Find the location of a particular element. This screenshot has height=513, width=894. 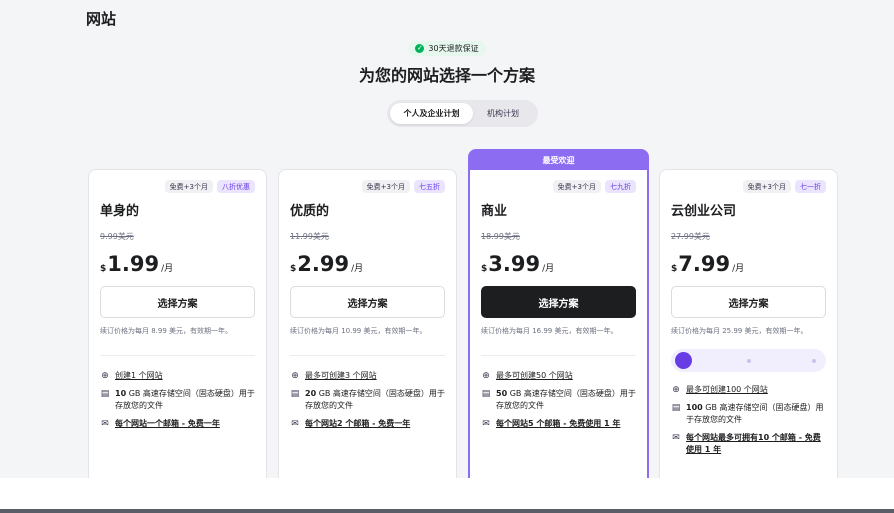

feature-storage-text: 20 GB 高速存储空间（固态硬盘）用于存放您的文件 is located at coordinates (375, 400).